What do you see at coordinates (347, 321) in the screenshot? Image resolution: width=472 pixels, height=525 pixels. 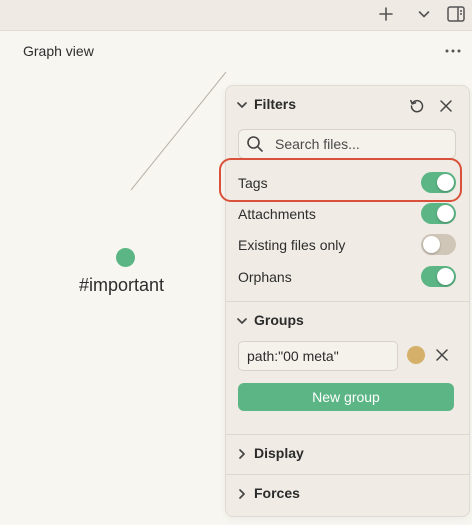 I see `groups-section-header: Groups` at bounding box center [347, 321].